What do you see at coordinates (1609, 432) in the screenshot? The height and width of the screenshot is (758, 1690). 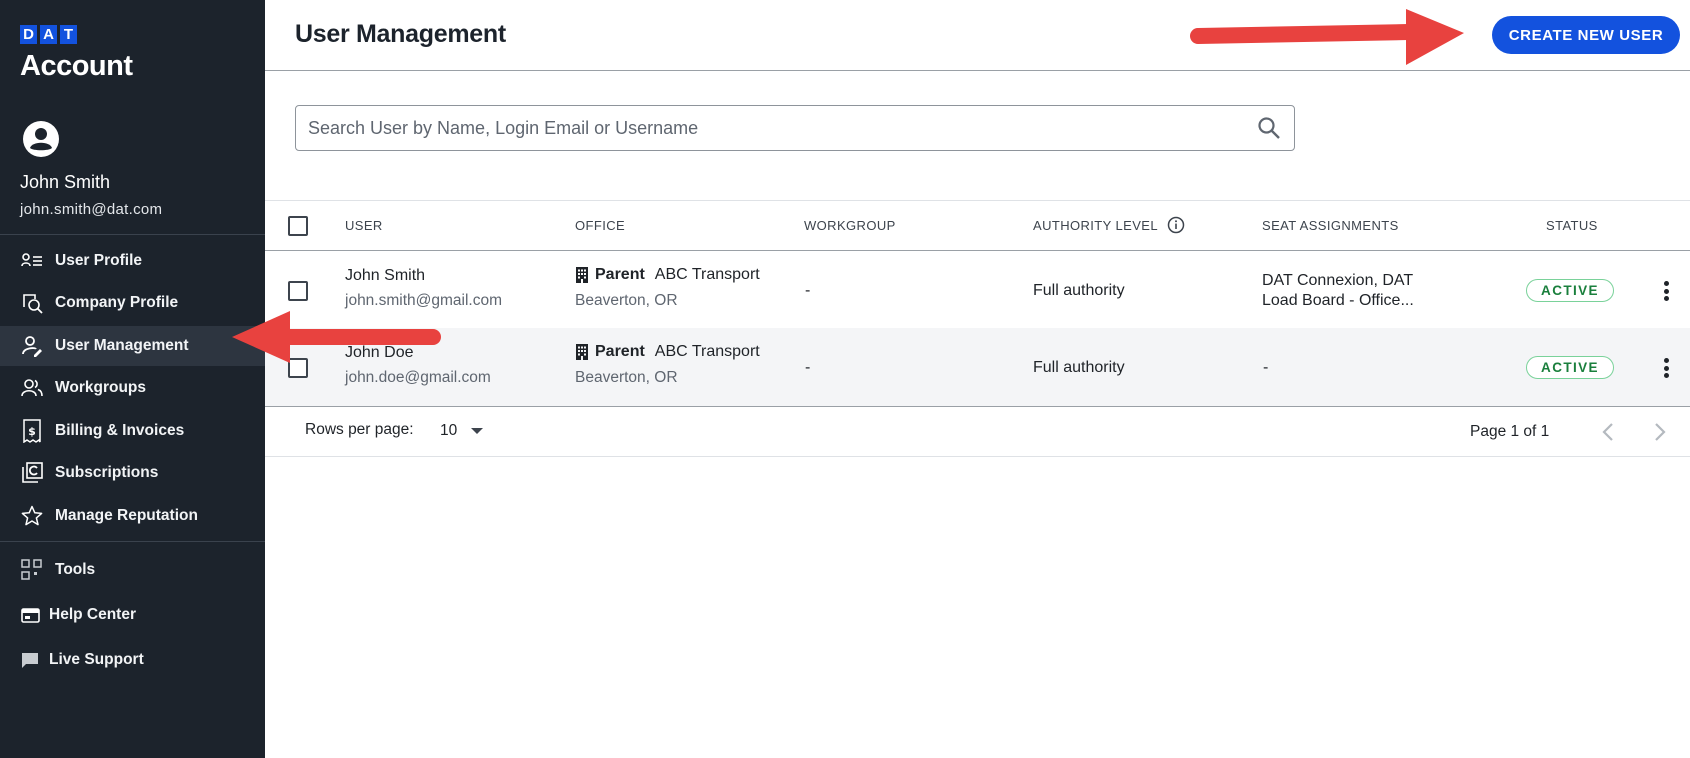 I see `previous-page-icon` at bounding box center [1609, 432].